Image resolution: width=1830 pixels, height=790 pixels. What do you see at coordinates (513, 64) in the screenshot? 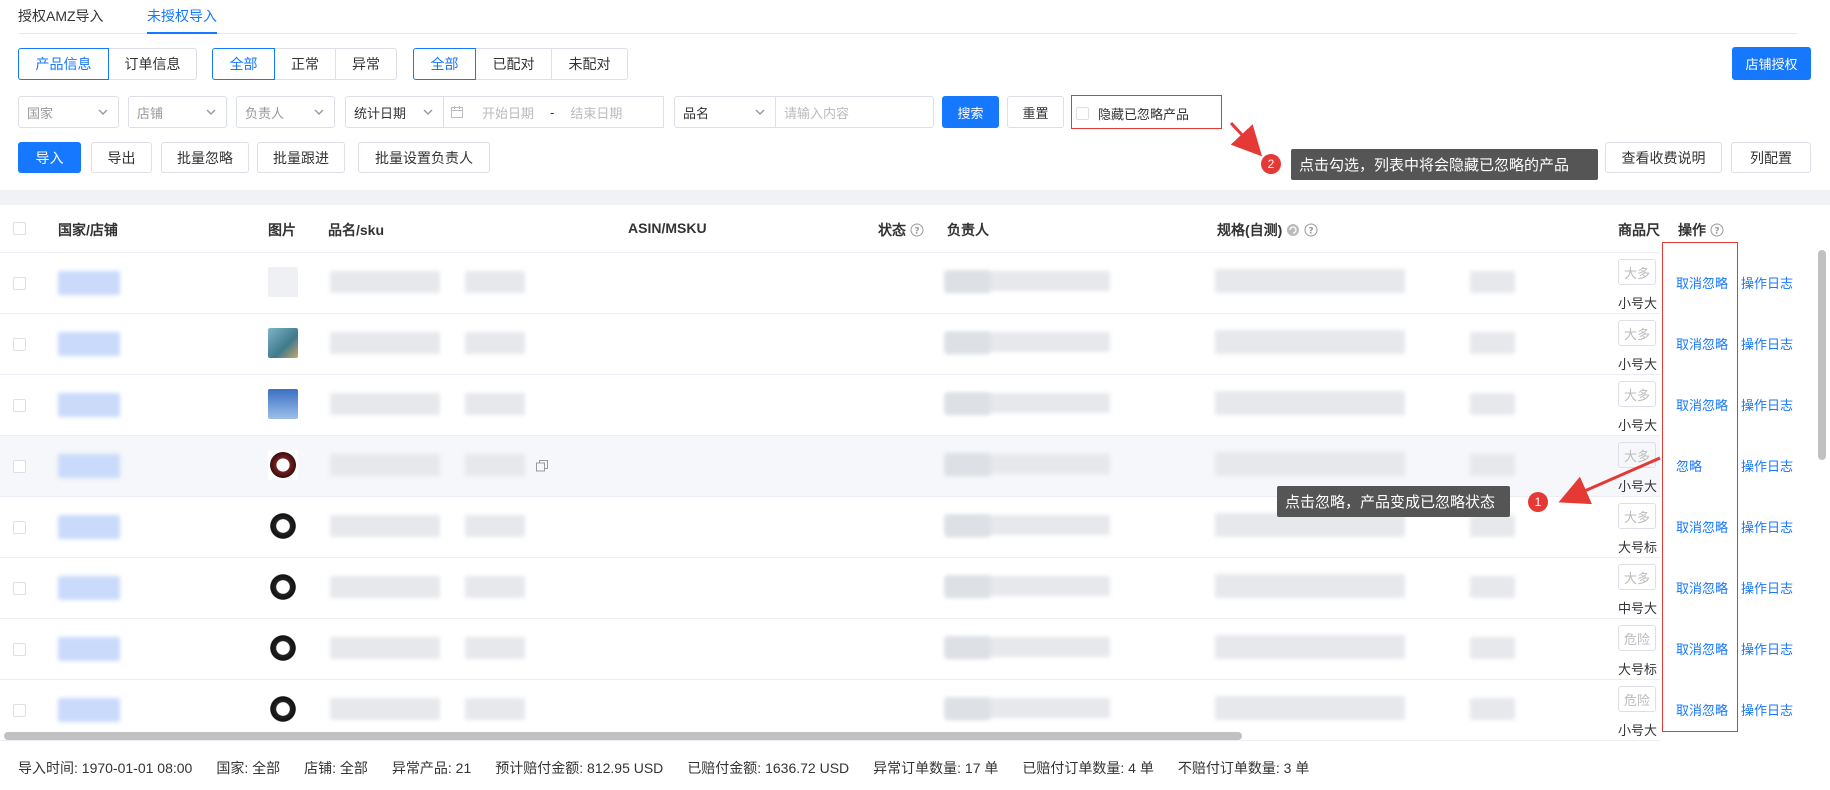
I see `matched-button: 已配对` at bounding box center [513, 64].